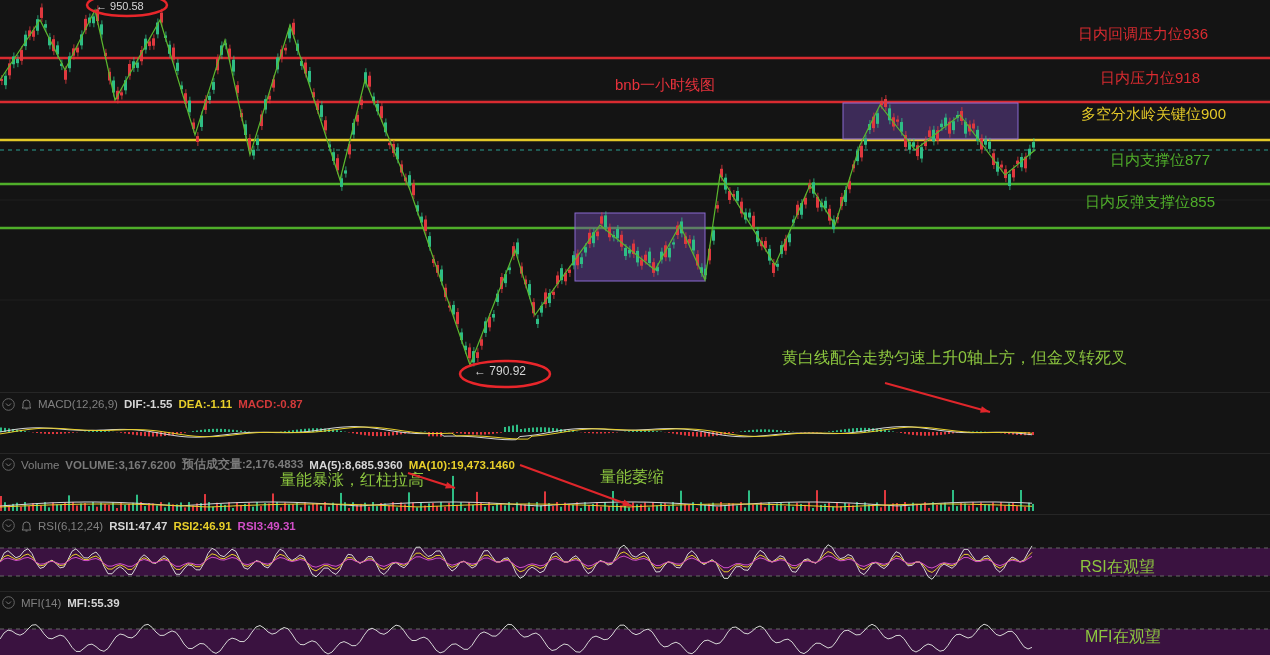 This screenshot has height=655, width=1270. Describe the element at coordinates (120, 6) in the screenshot. I see `high-price-label: ← 950.58` at that location.